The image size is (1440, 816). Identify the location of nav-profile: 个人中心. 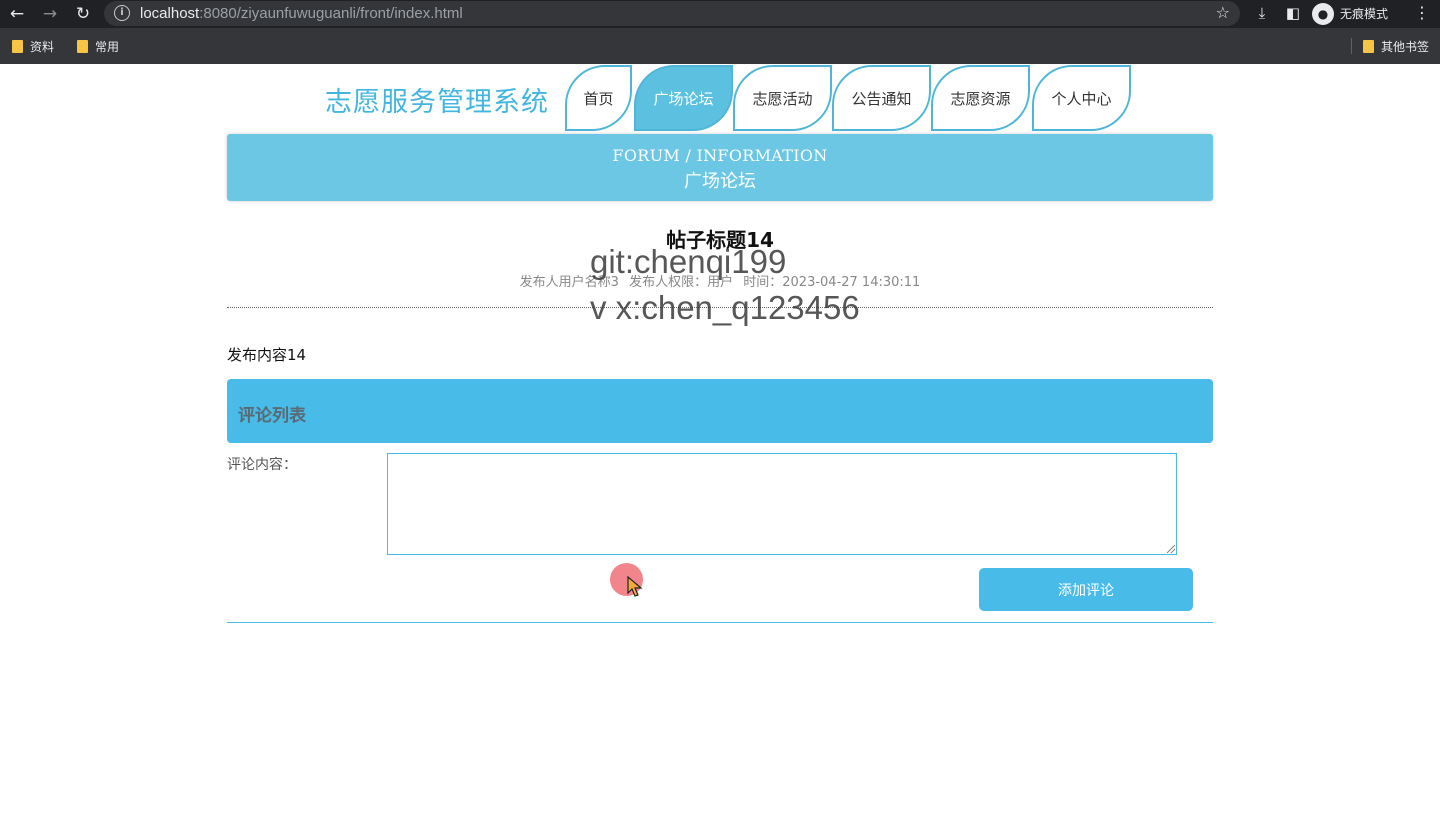
(1081, 98).